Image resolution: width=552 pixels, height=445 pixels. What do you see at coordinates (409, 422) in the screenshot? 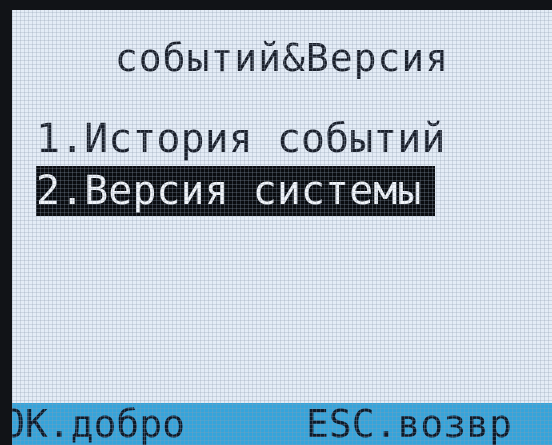
I see `esc-softkey: ESC.возвр` at bounding box center [409, 422].